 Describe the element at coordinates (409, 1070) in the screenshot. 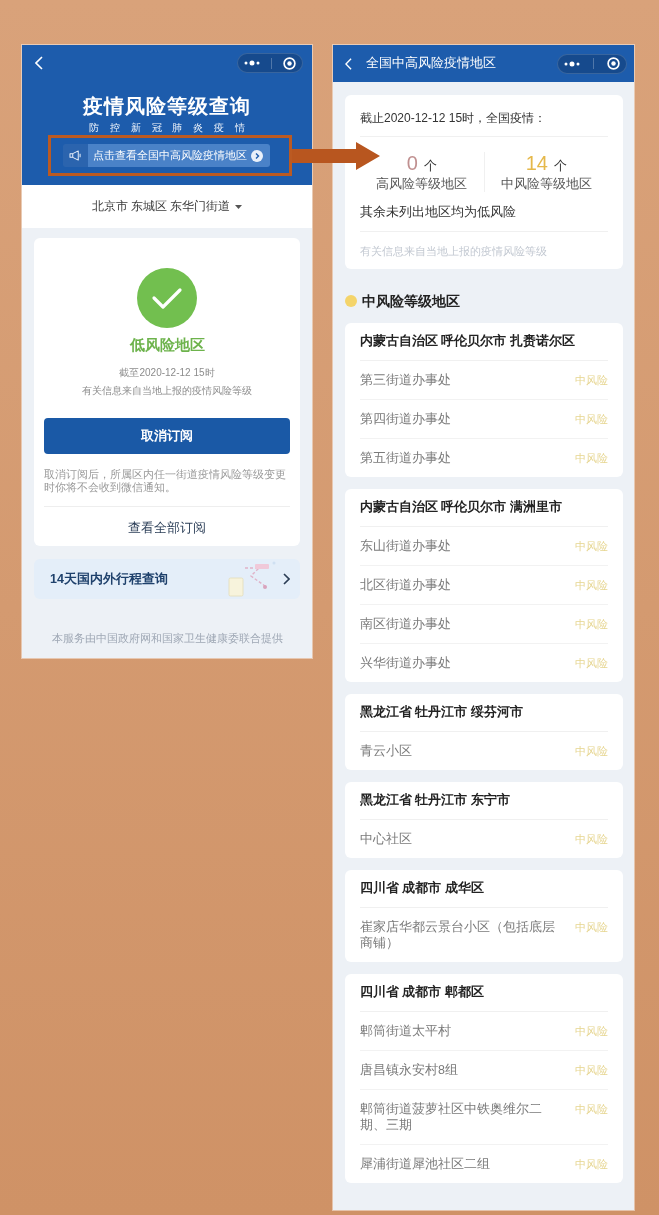

I see `area-name: 唐昌镇永安村8组` at that location.